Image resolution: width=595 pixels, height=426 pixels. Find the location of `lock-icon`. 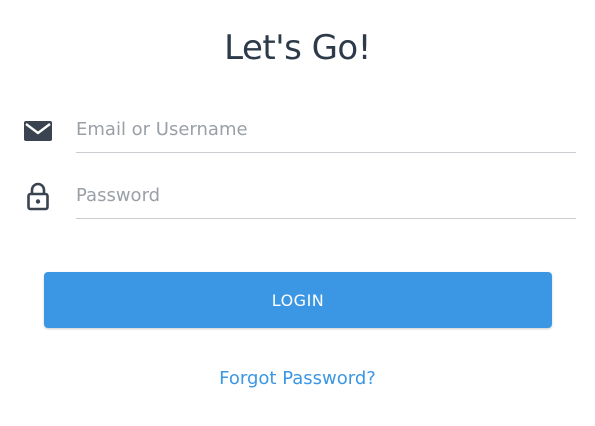

lock-icon is located at coordinates (38, 196).